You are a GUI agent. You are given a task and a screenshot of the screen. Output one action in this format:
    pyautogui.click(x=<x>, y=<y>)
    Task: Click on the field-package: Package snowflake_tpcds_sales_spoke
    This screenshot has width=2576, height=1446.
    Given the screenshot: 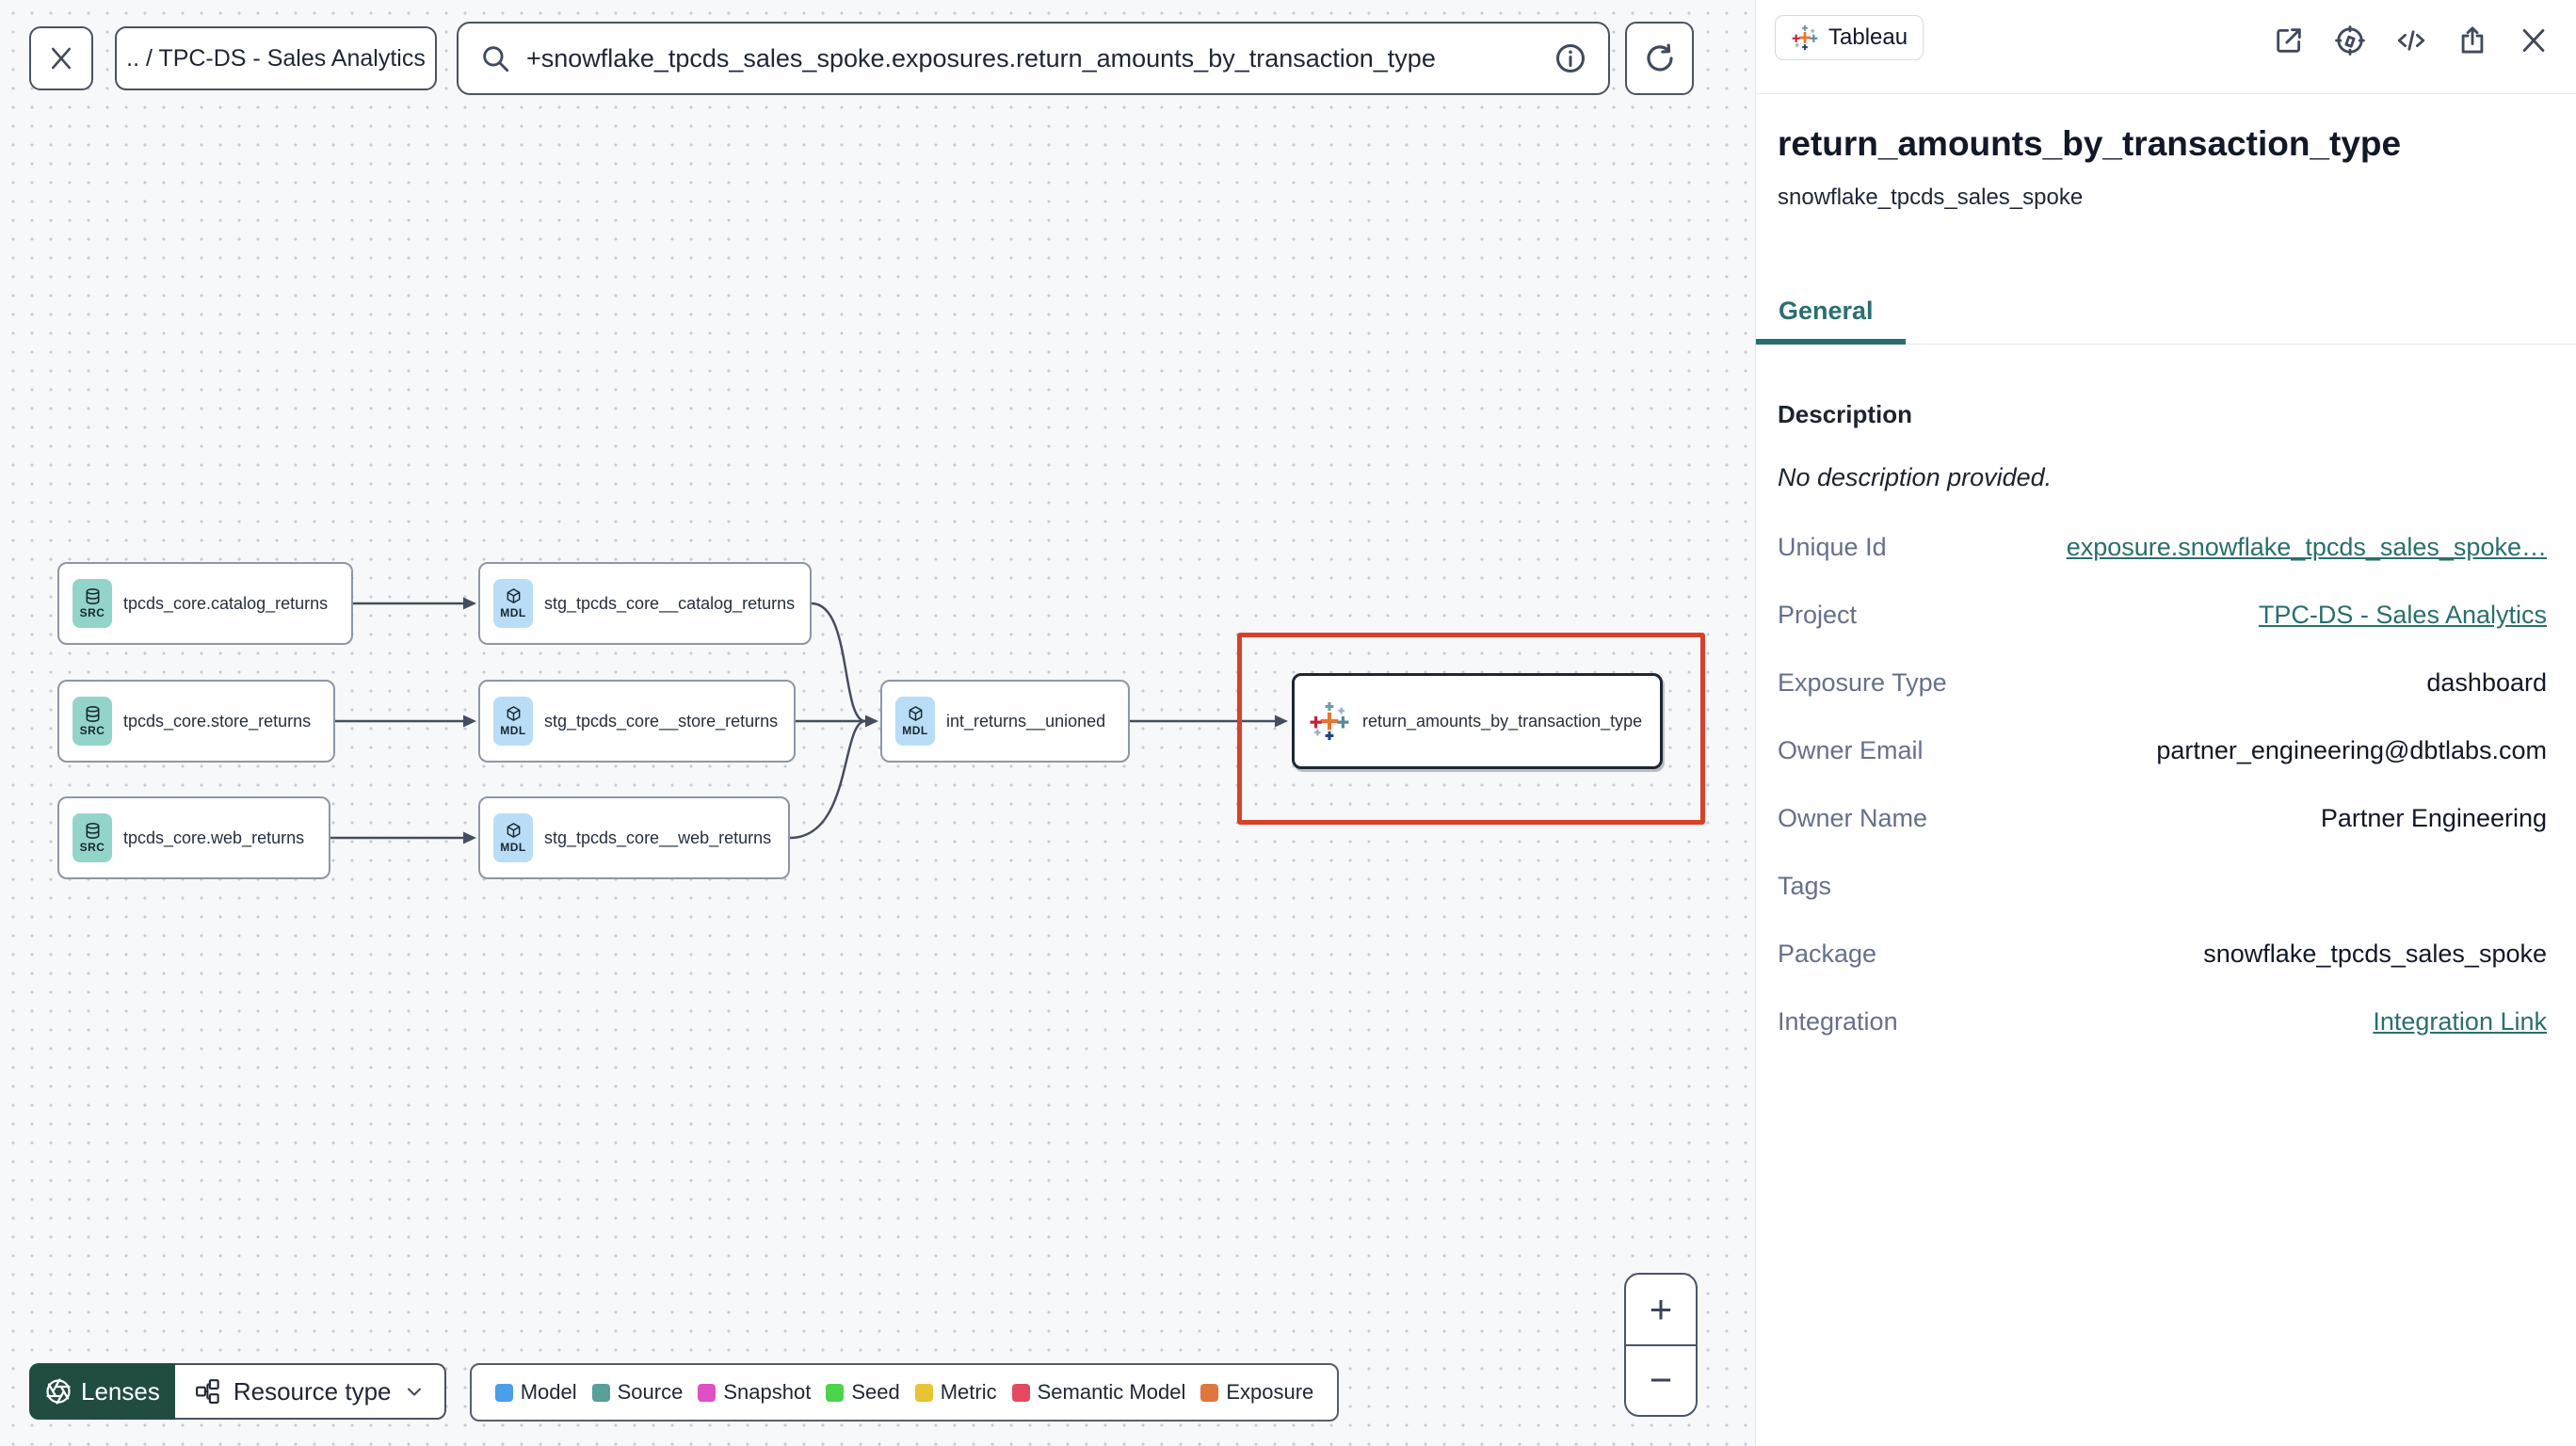 What is the action you would take?
    pyautogui.click(x=2162, y=953)
    